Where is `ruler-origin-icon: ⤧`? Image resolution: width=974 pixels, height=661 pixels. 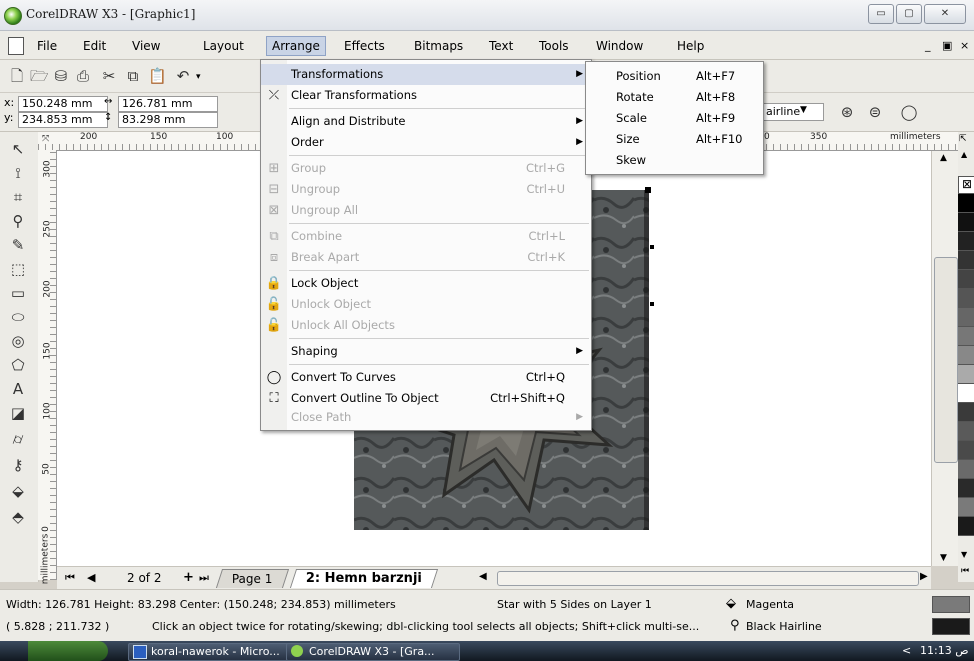
ruler-origin-icon: ⤧ is located at coordinates (45, 139).